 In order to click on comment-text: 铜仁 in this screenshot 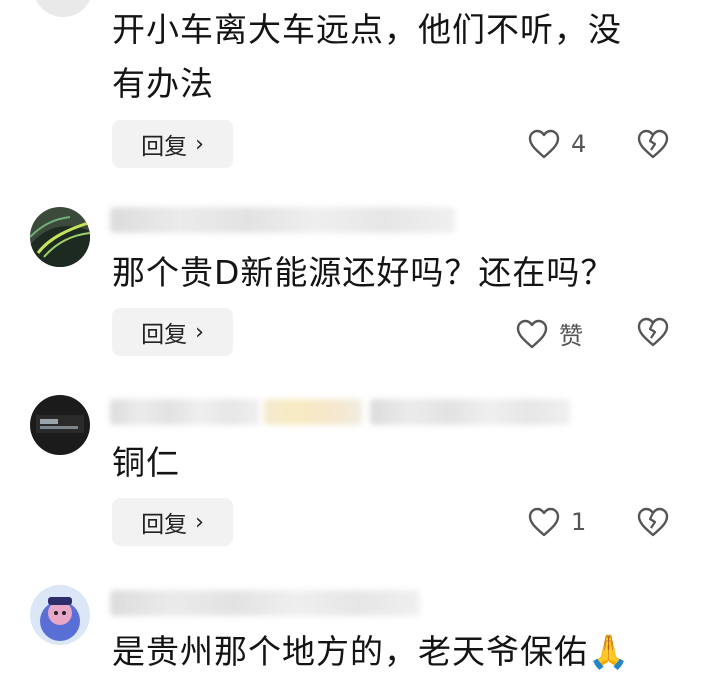, I will do `click(146, 462)`.